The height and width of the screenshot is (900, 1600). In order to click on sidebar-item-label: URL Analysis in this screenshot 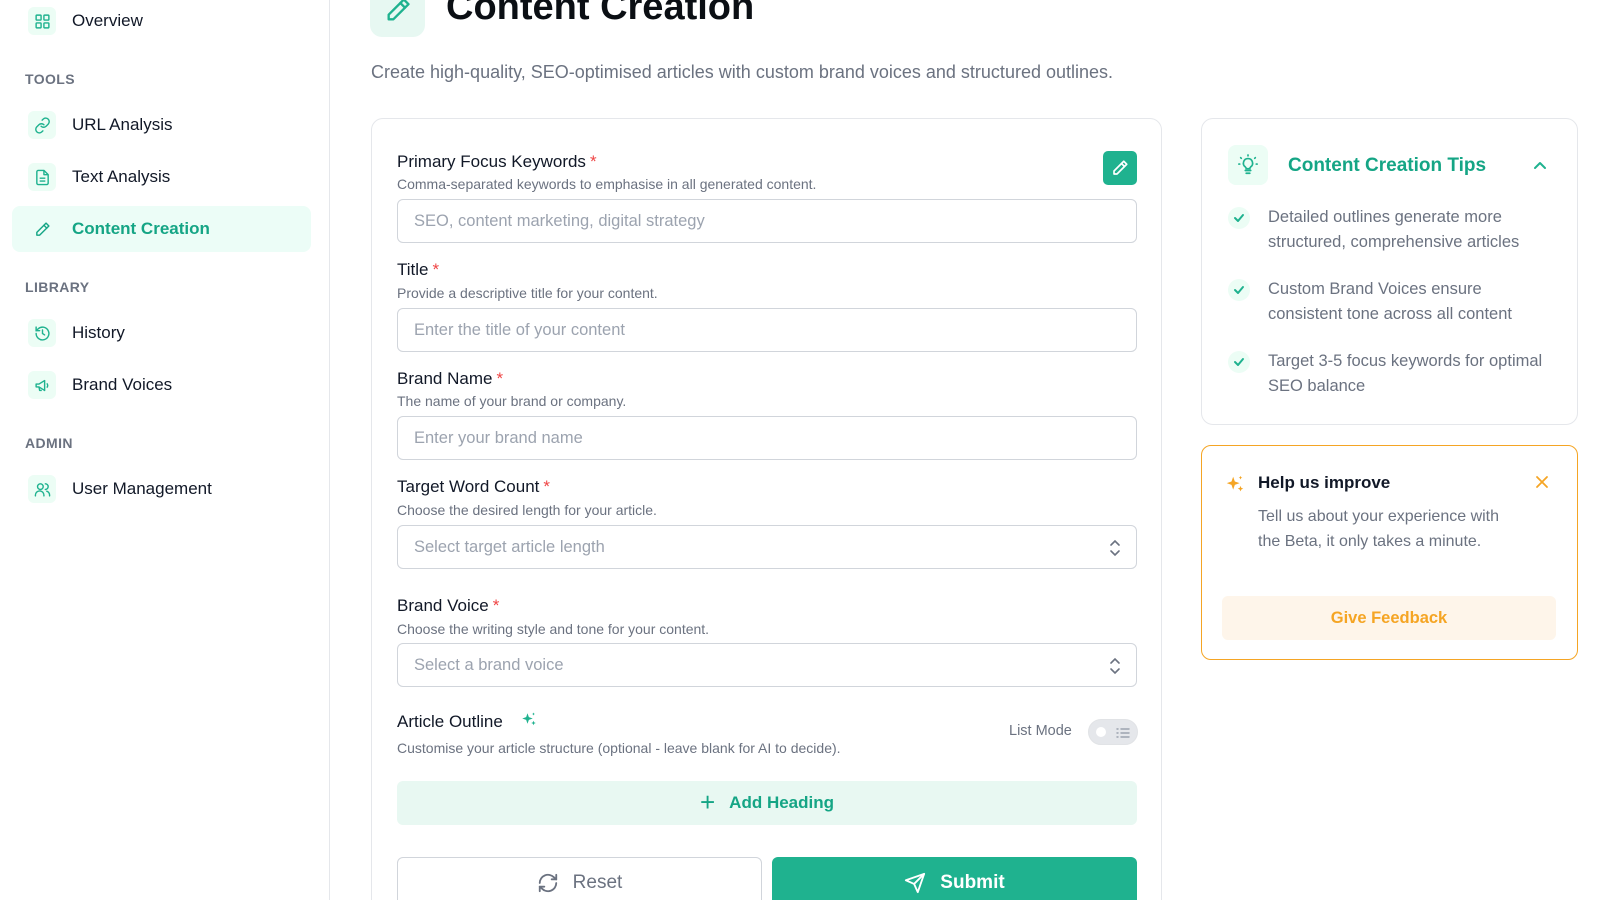, I will do `click(122, 124)`.